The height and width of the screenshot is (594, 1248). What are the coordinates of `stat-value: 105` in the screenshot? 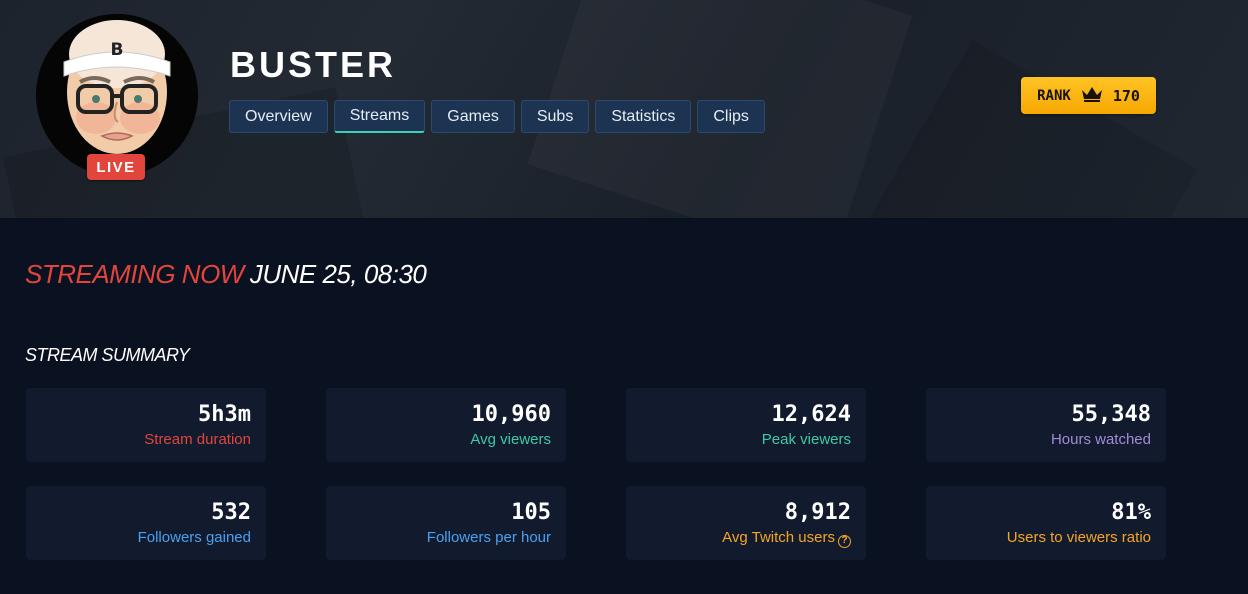 It's located at (531, 512).